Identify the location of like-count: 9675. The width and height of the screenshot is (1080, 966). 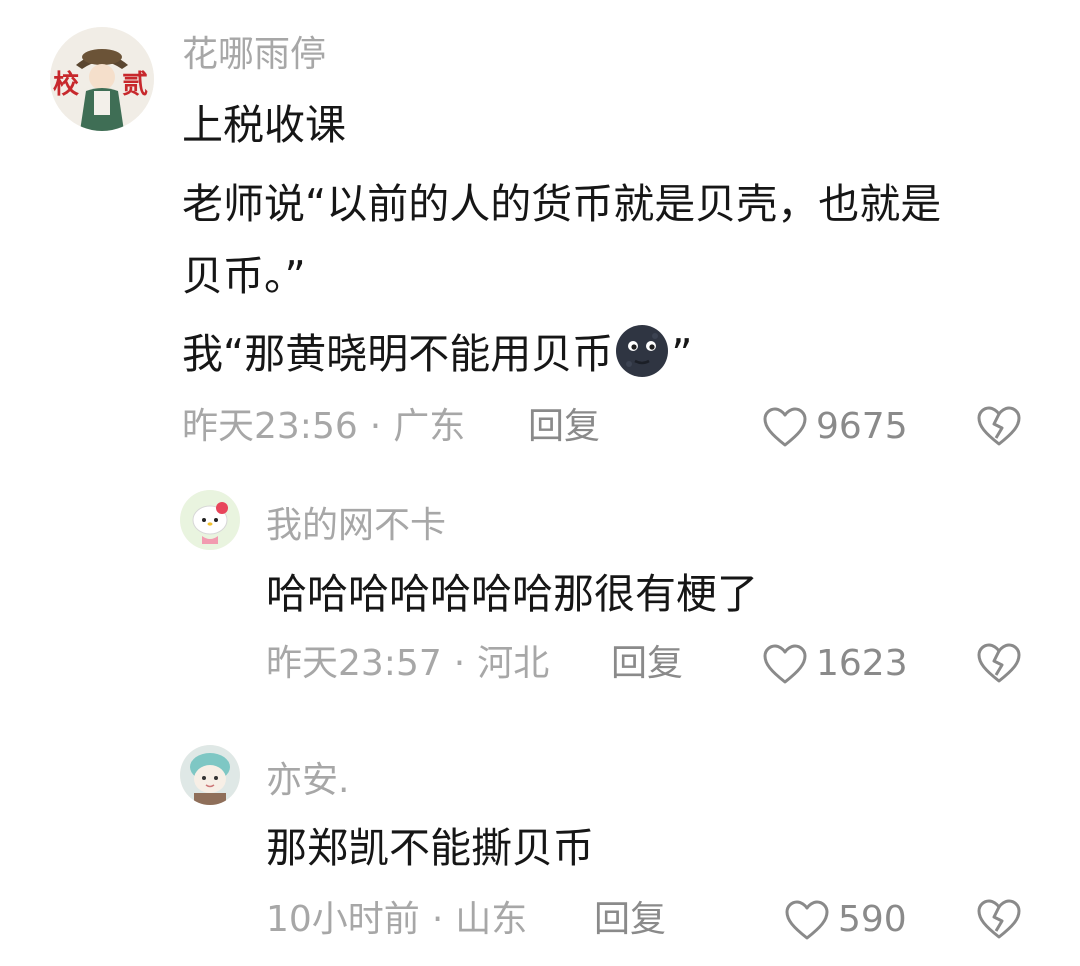
(862, 426).